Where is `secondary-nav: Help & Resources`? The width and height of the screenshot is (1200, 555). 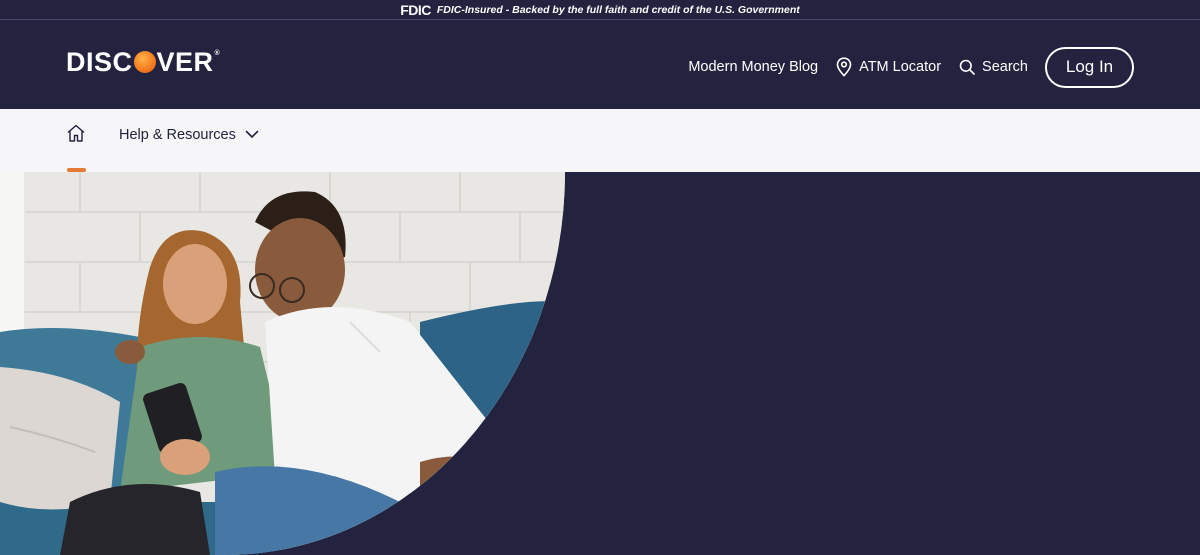
secondary-nav: Help & Resources is located at coordinates (600, 140).